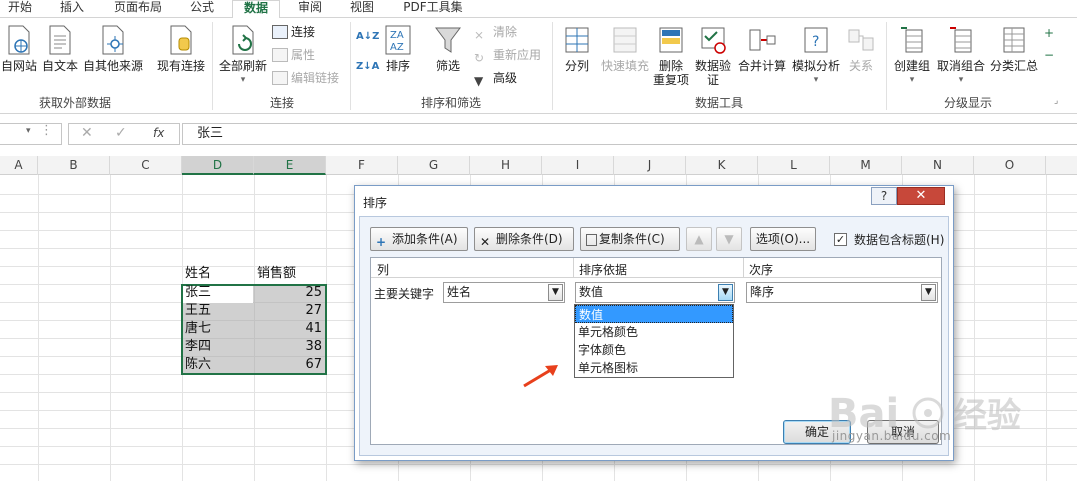 This screenshot has width=1077, height=481. Describe the element at coordinates (72, 9) in the screenshot. I see `tab-insert: 插入` at that location.